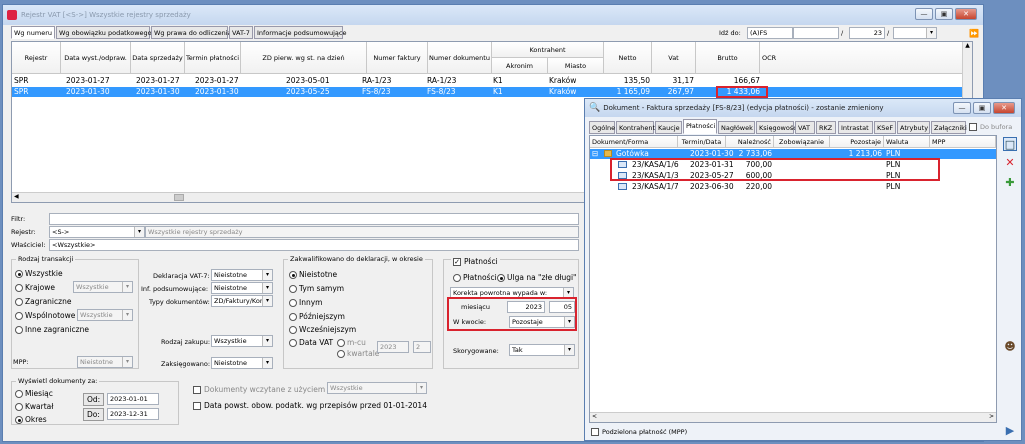 The height and width of the screenshot is (444, 1025). Describe the element at coordinates (316, 288) in the screenshot. I see `radio-tym-samym: Tym samym` at that location.